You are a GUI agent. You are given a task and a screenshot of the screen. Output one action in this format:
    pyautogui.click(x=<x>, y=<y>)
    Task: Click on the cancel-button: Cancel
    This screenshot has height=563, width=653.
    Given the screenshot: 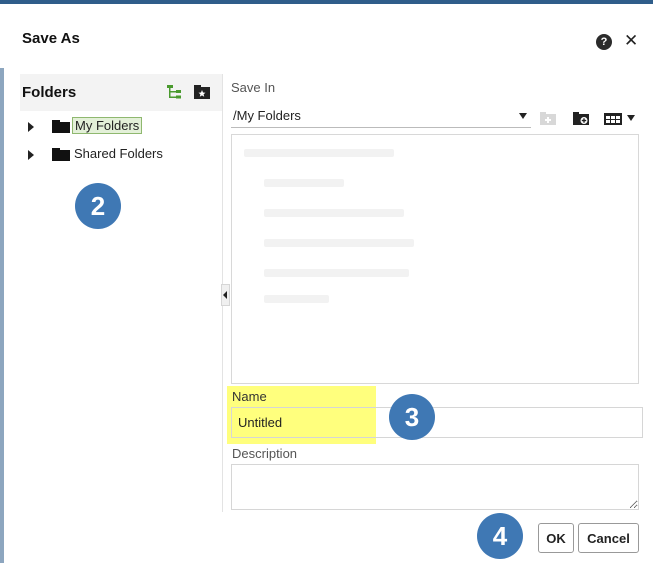 What is the action you would take?
    pyautogui.click(x=608, y=538)
    